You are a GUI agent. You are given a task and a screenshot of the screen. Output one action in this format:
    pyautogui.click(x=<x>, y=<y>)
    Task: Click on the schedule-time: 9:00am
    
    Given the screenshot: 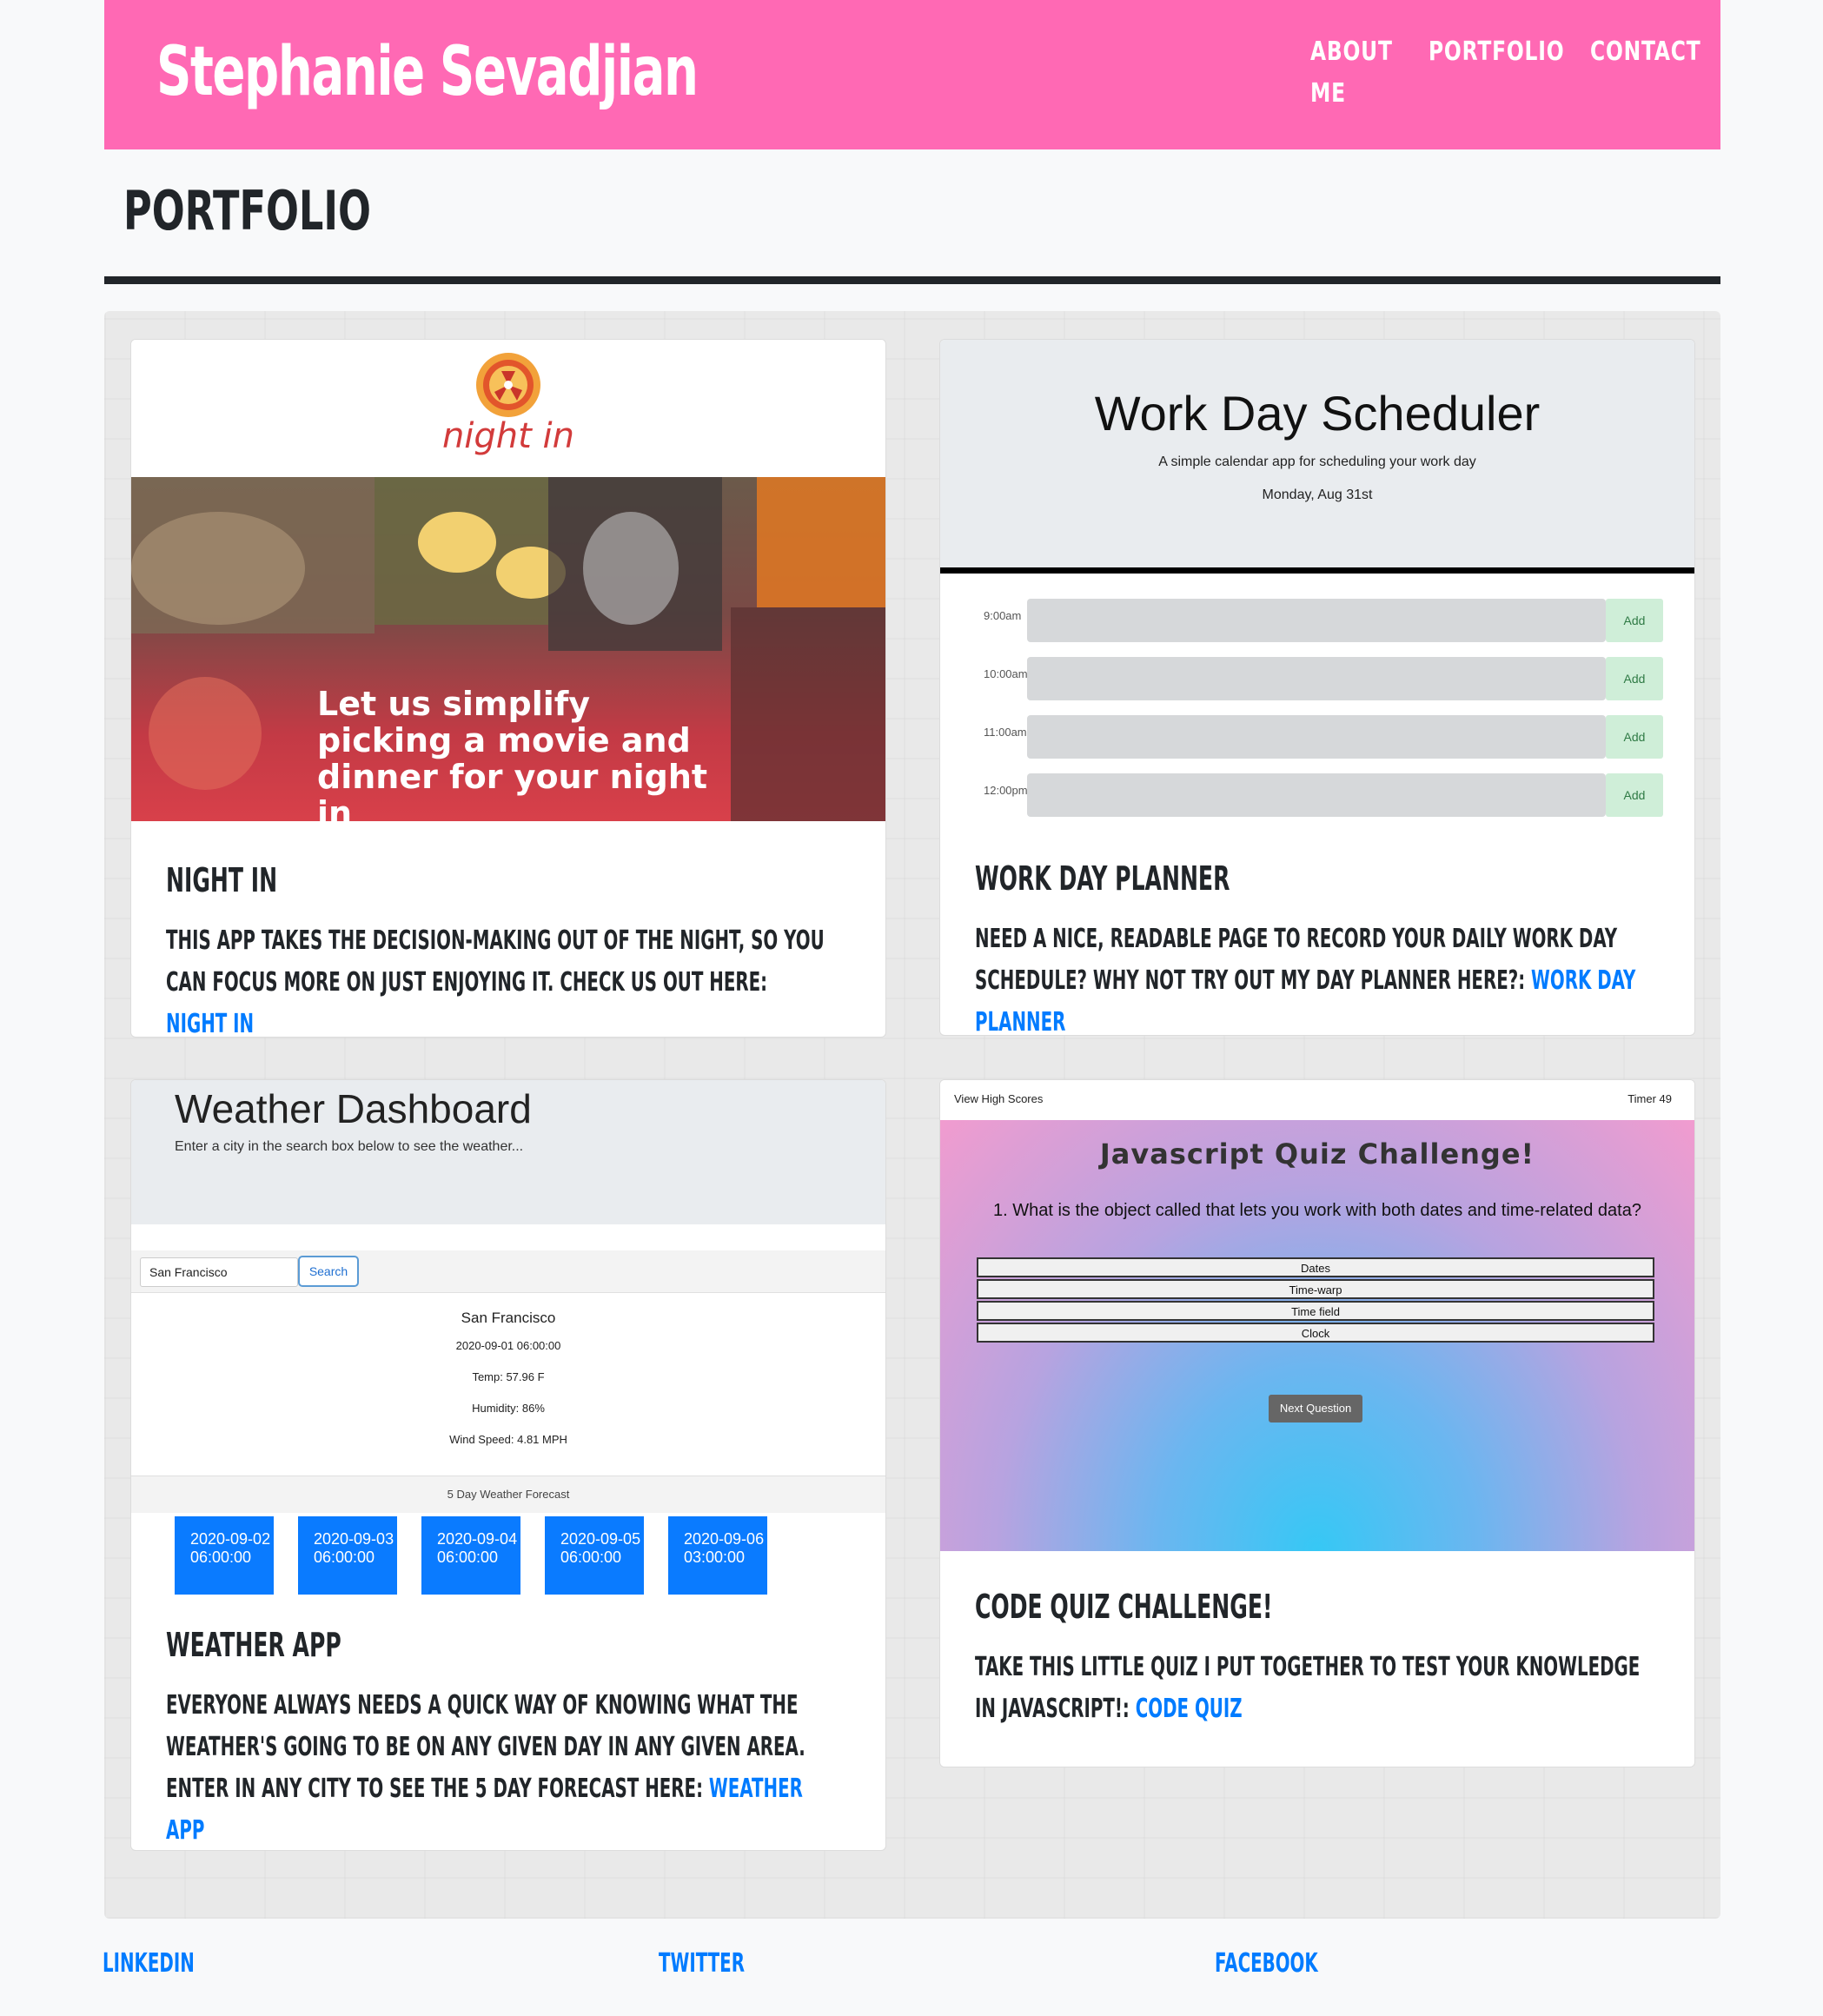 What is the action you would take?
    pyautogui.click(x=1003, y=615)
    